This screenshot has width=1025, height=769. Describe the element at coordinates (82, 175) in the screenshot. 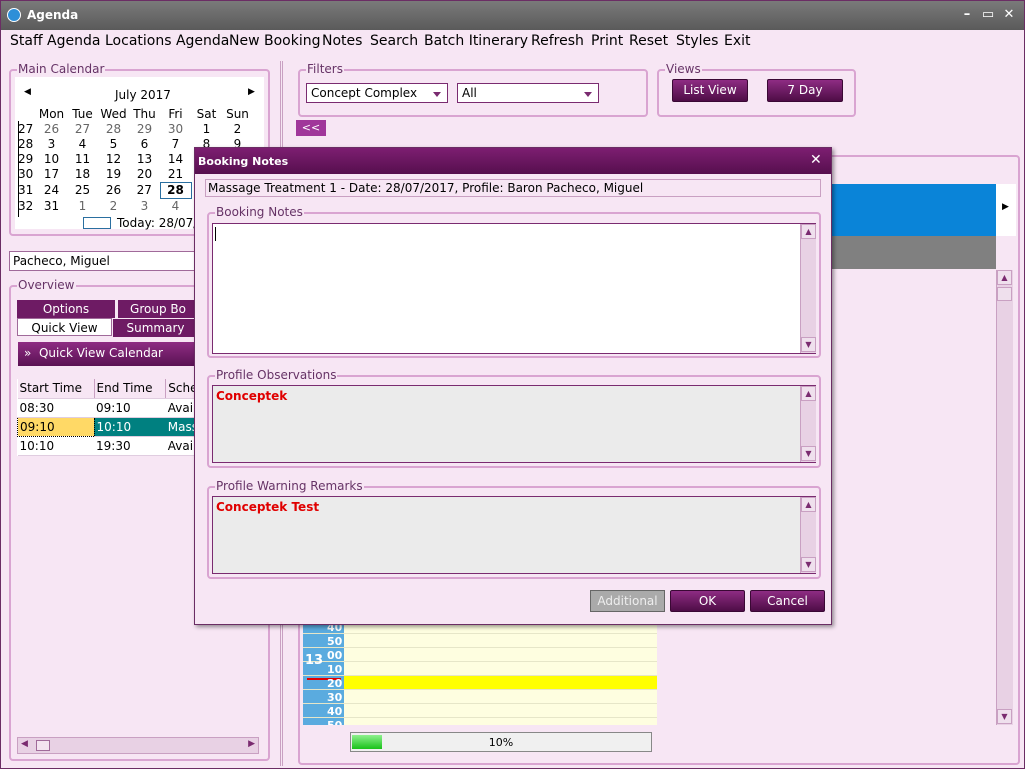

I see `calendar-day: 18` at that location.